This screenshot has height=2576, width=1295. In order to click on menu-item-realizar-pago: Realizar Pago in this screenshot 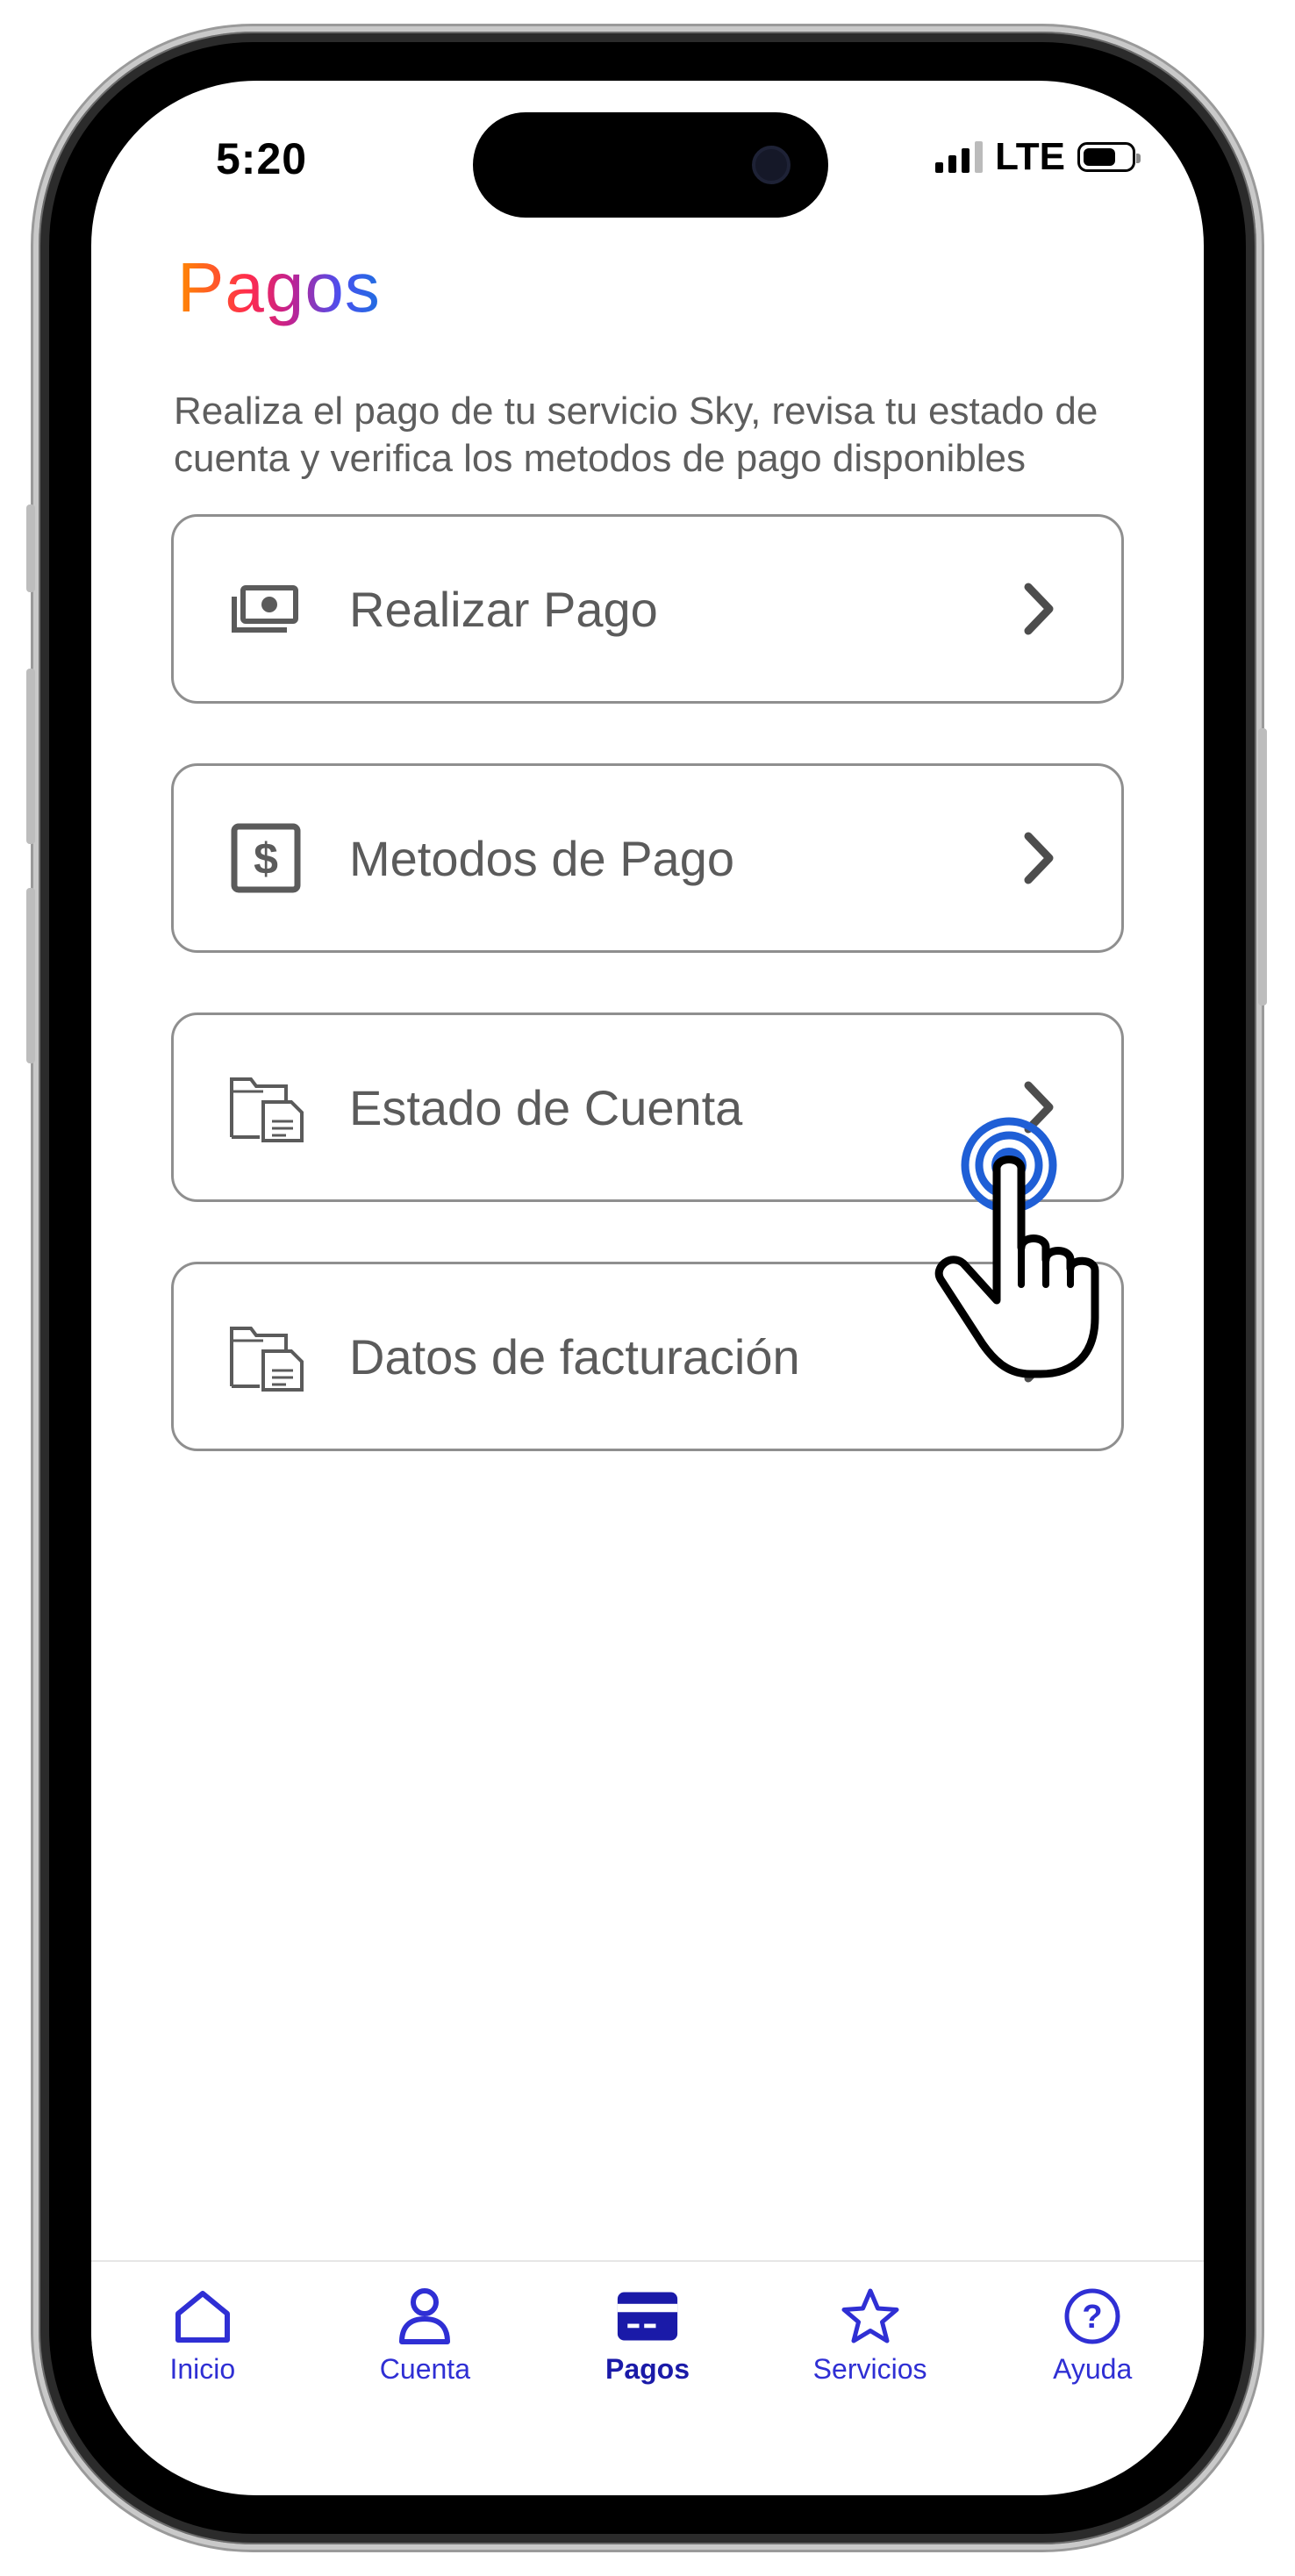, I will do `click(647, 609)`.